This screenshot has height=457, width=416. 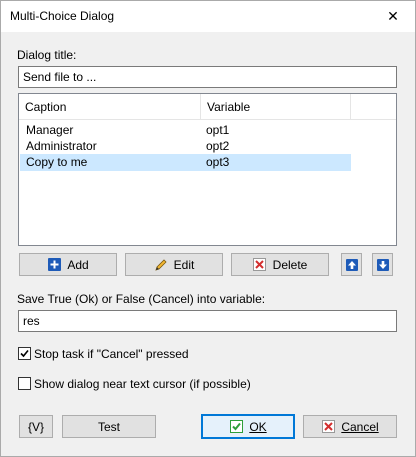 What do you see at coordinates (258, 426) in the screenshot?
I see `ok-label: OK` at bounding box center [258, 426].